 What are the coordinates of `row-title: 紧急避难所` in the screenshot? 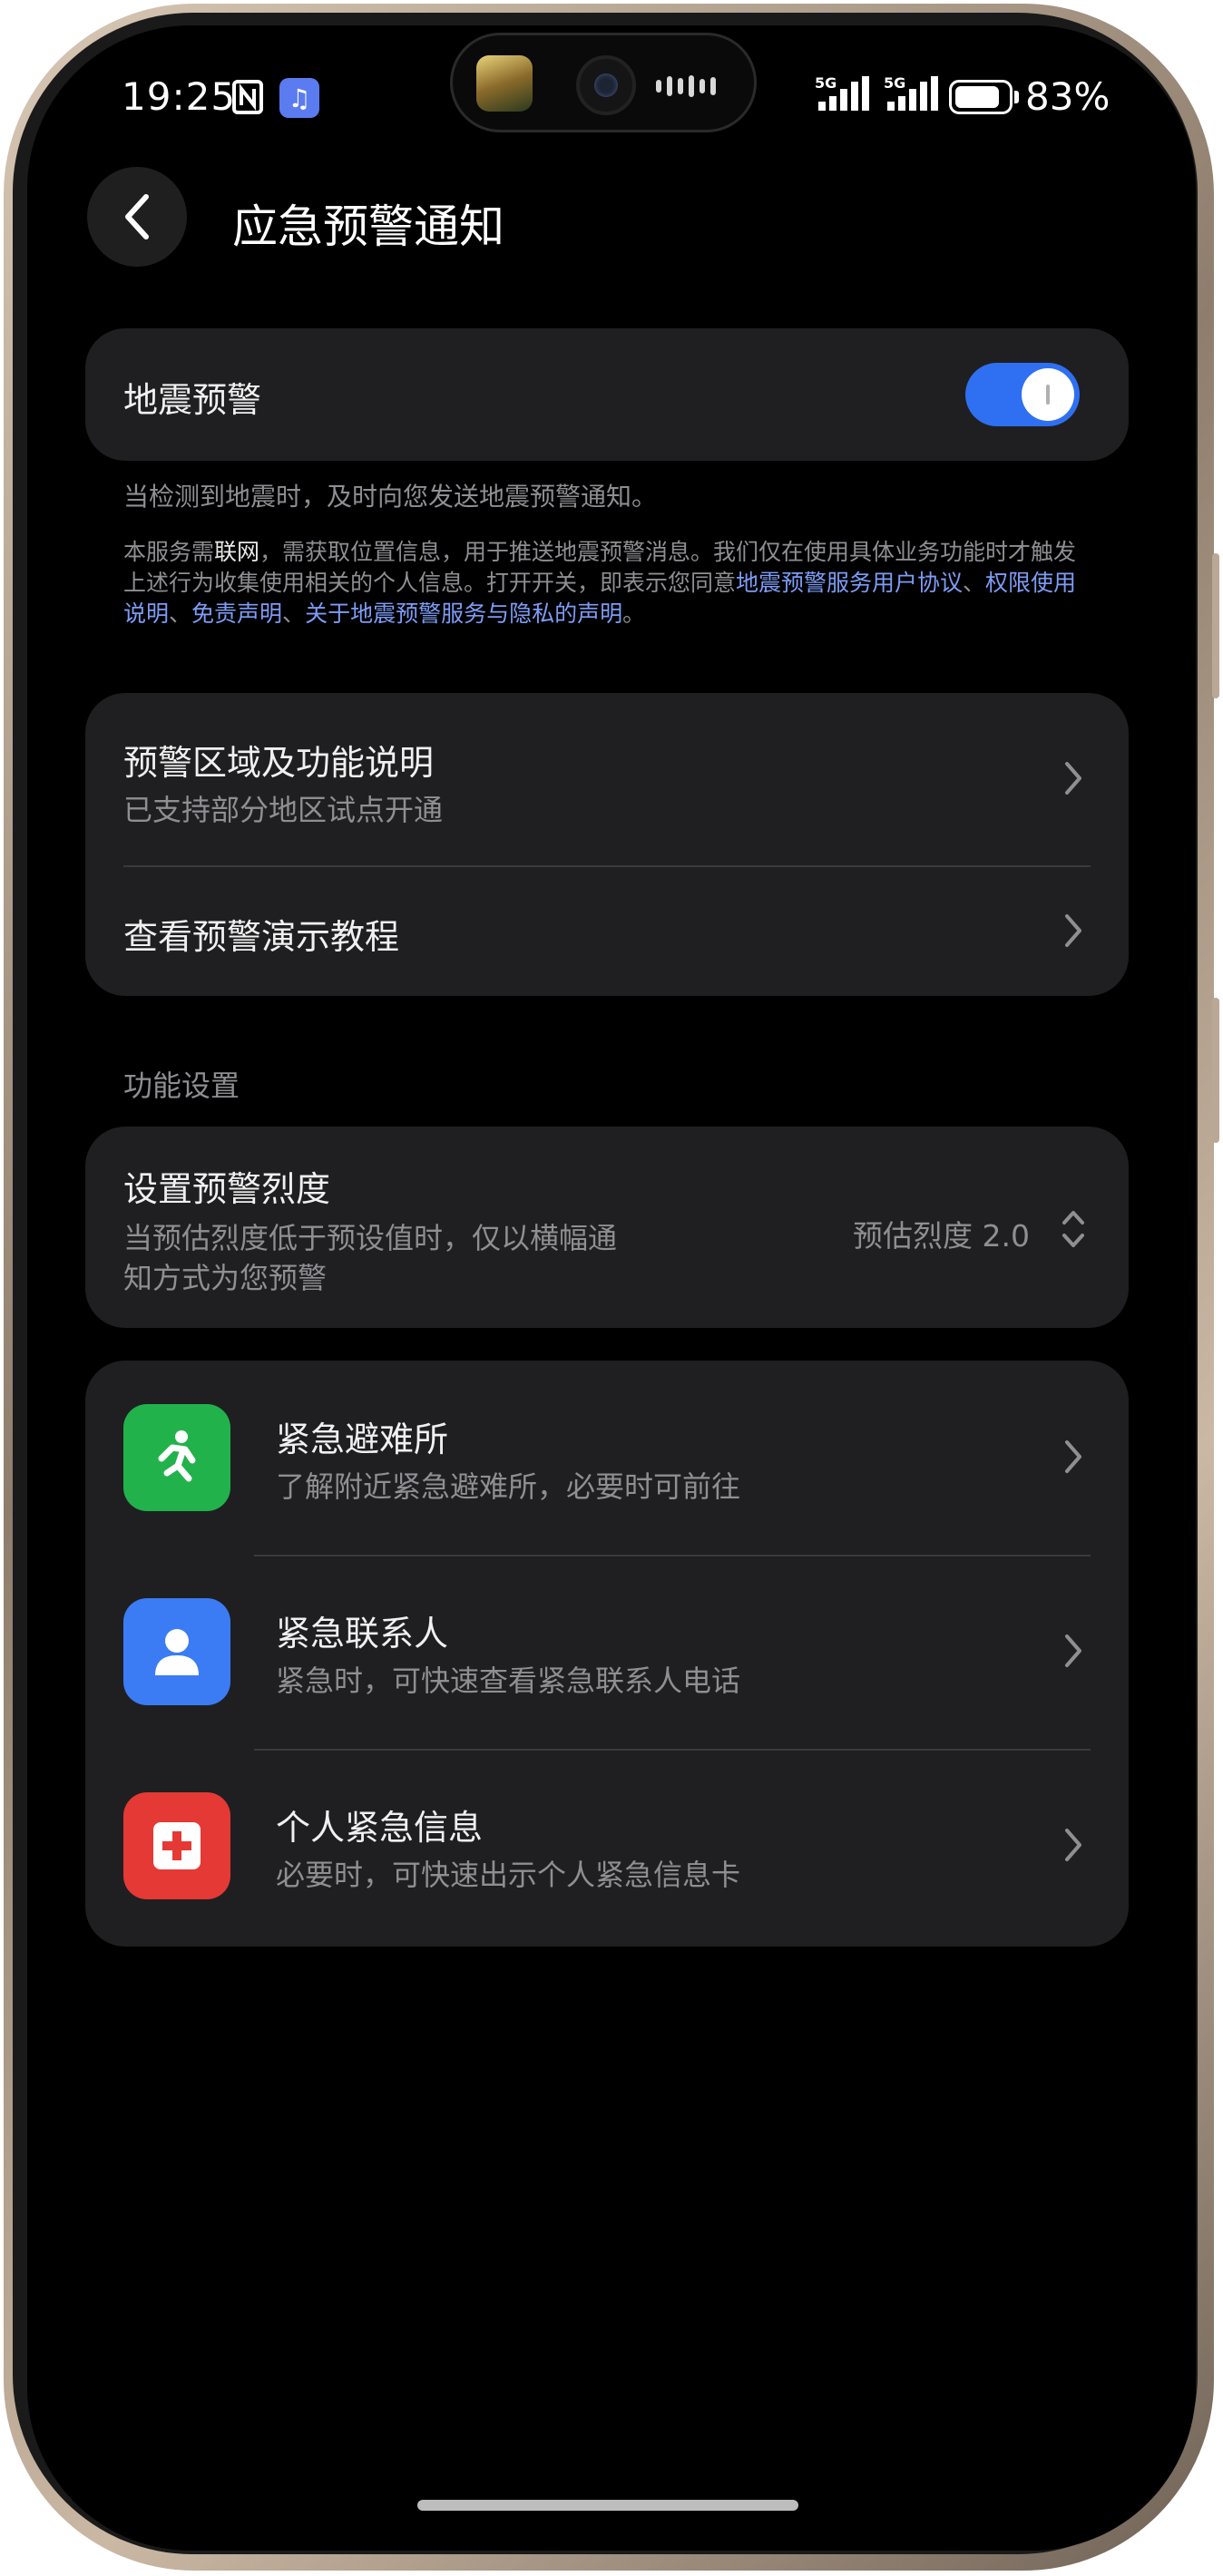 It's located at (362, 1439).